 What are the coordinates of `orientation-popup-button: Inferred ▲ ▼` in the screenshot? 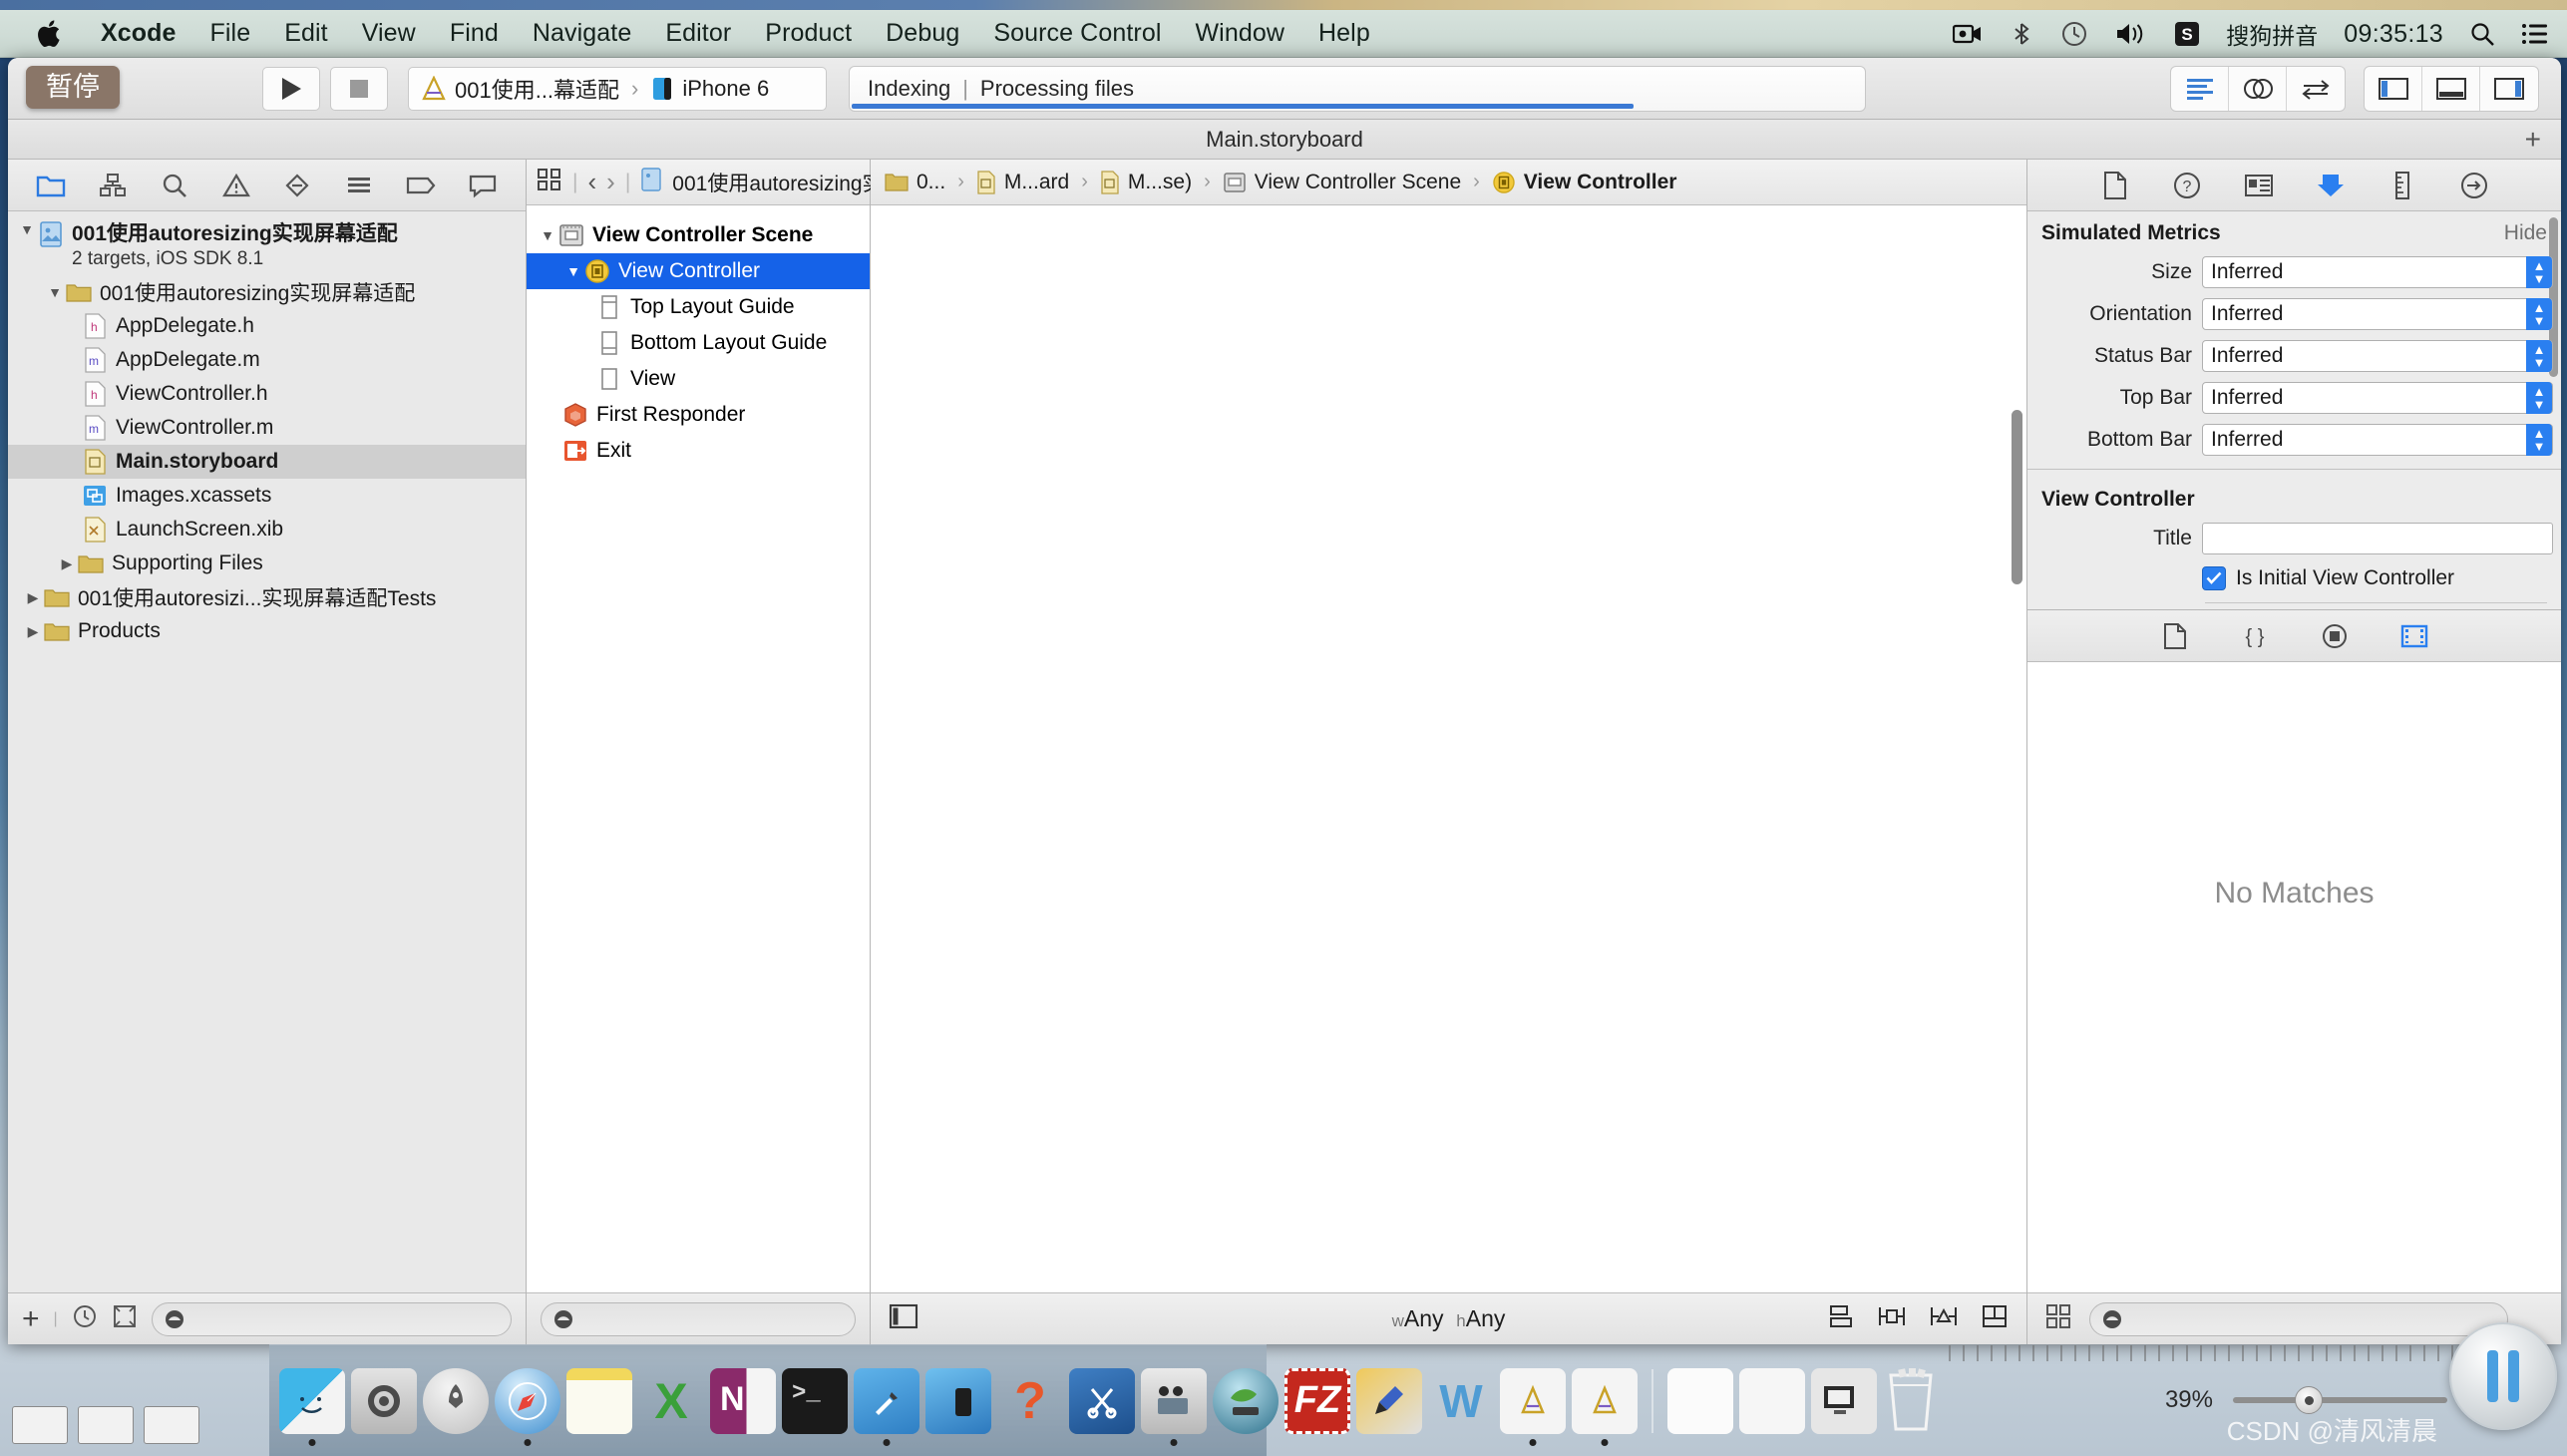 It's located at (2377, 314).